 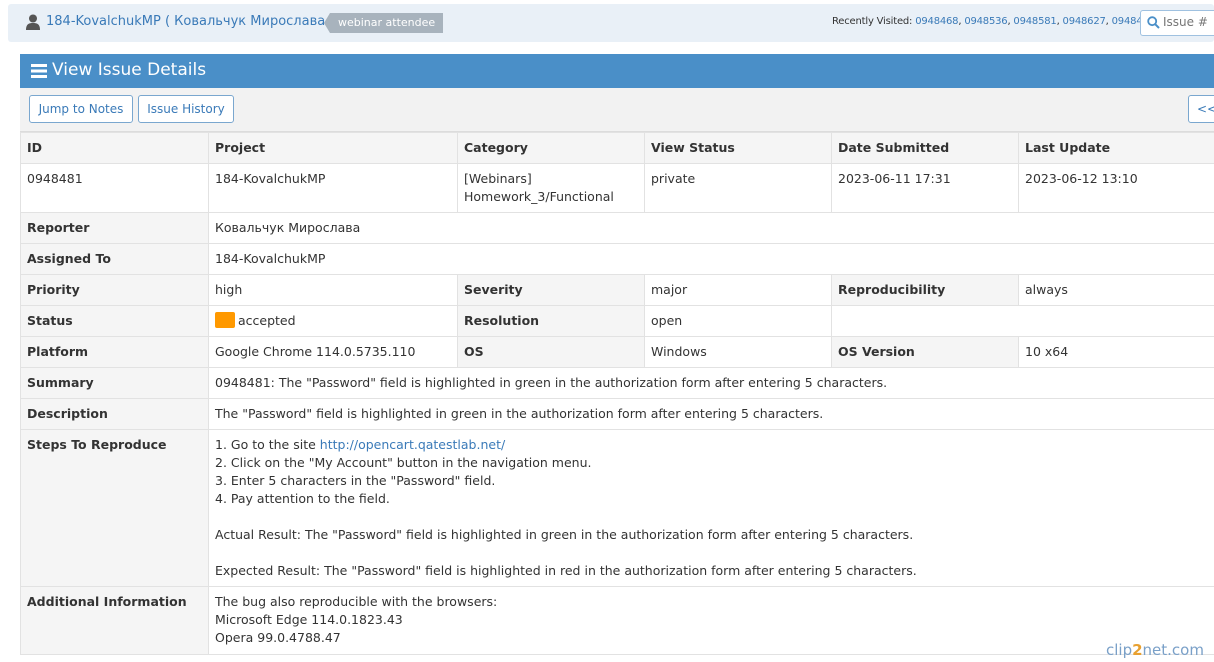 I want to click on column-header: View Status, so click(x=738, y=148).